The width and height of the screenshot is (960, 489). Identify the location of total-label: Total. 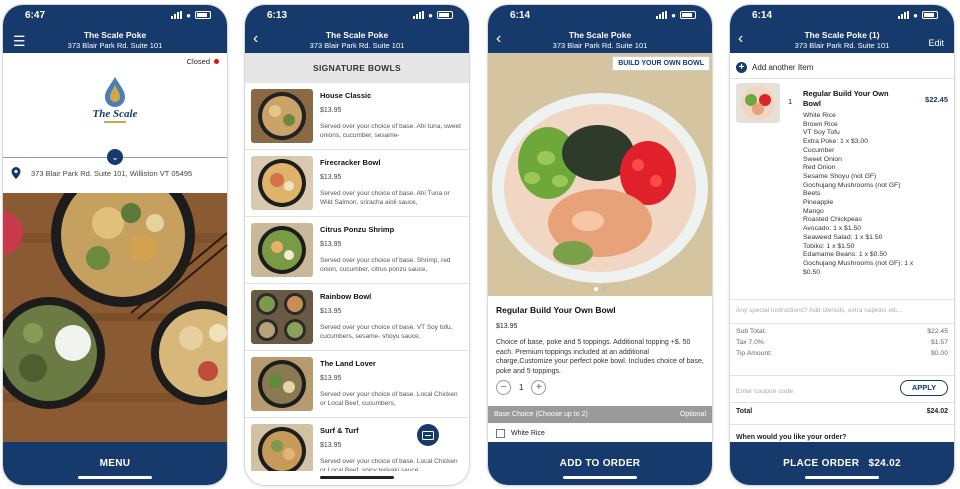
(744, 411).